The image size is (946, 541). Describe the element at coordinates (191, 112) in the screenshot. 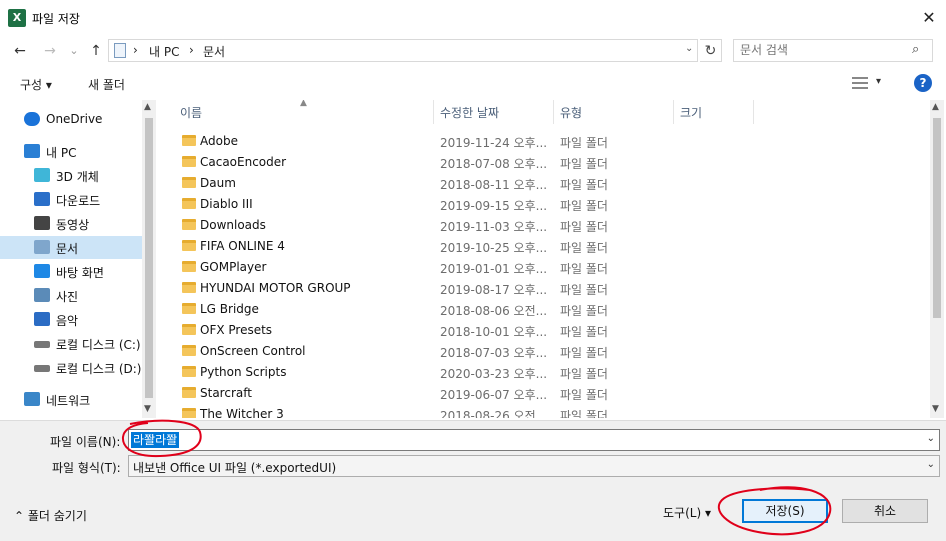

I see `column-header-name: 이름` at that location.